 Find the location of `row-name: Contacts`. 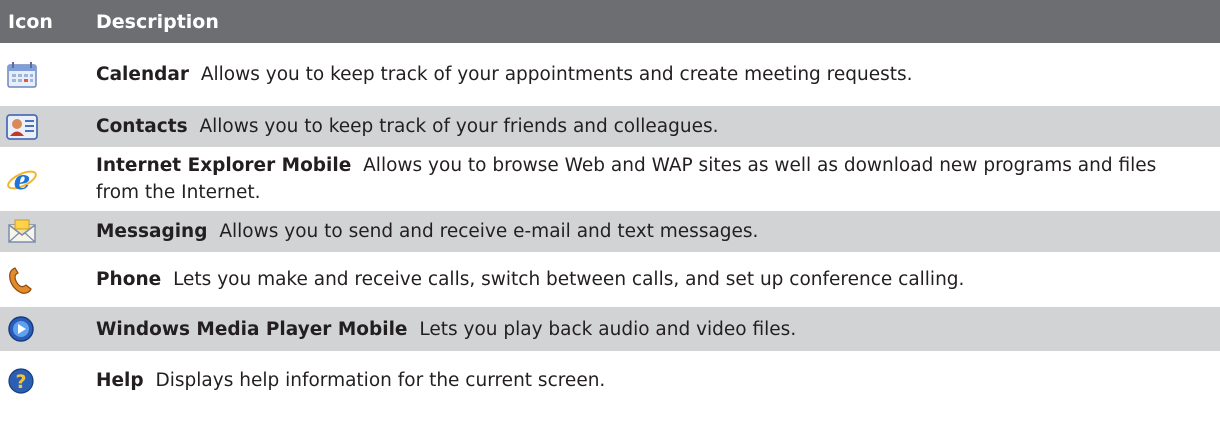

row-name: Contacts is located at coordinates (142, 126).